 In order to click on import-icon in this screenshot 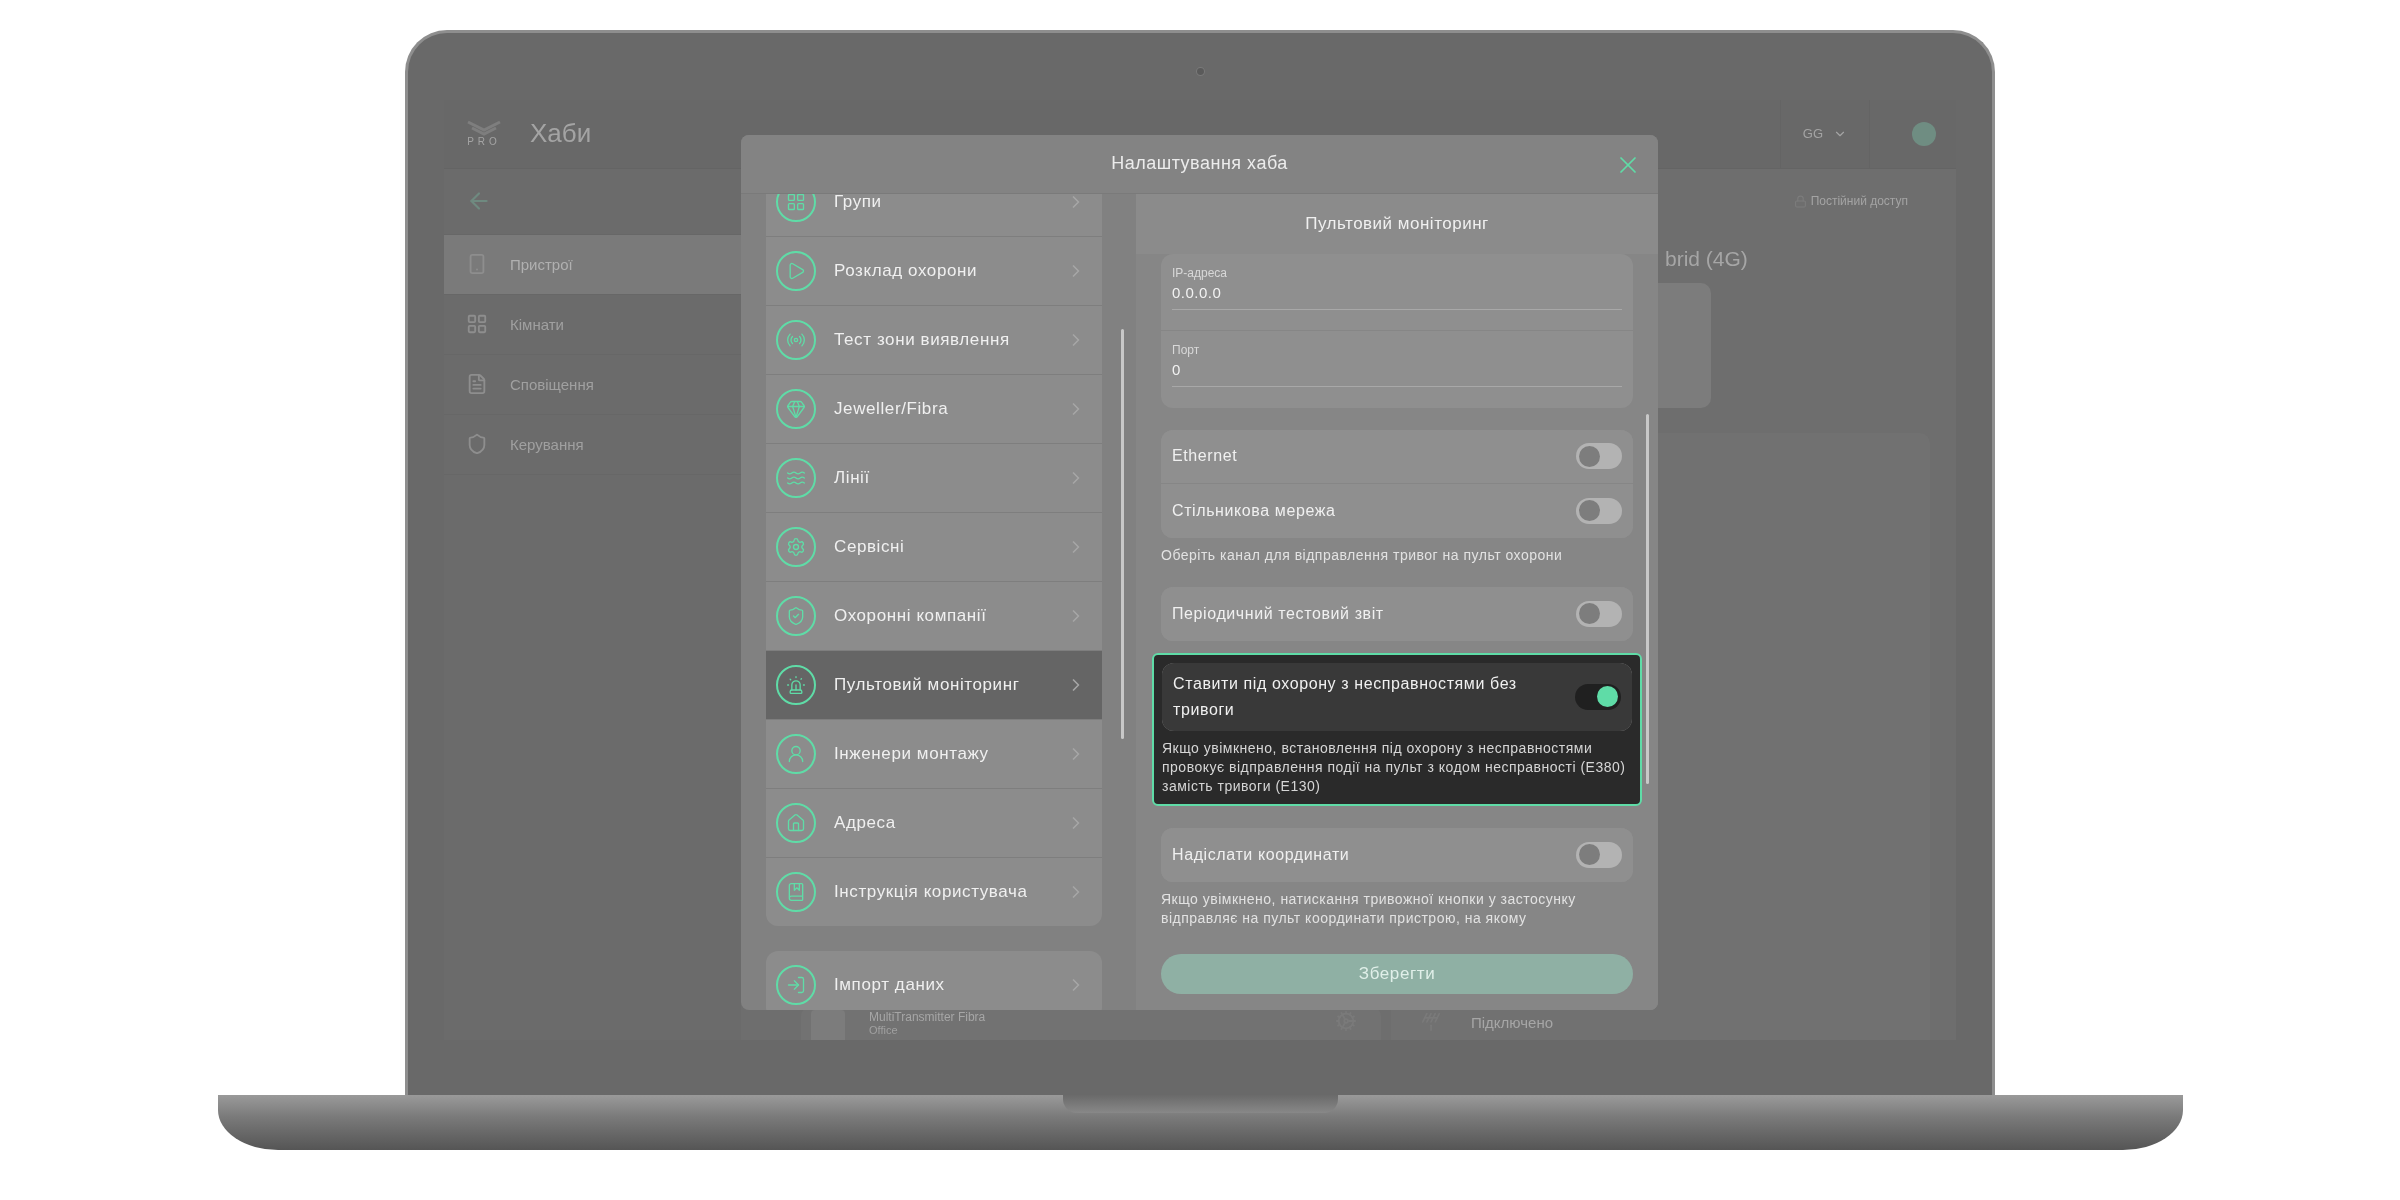, I will do `click(796, 985)`.